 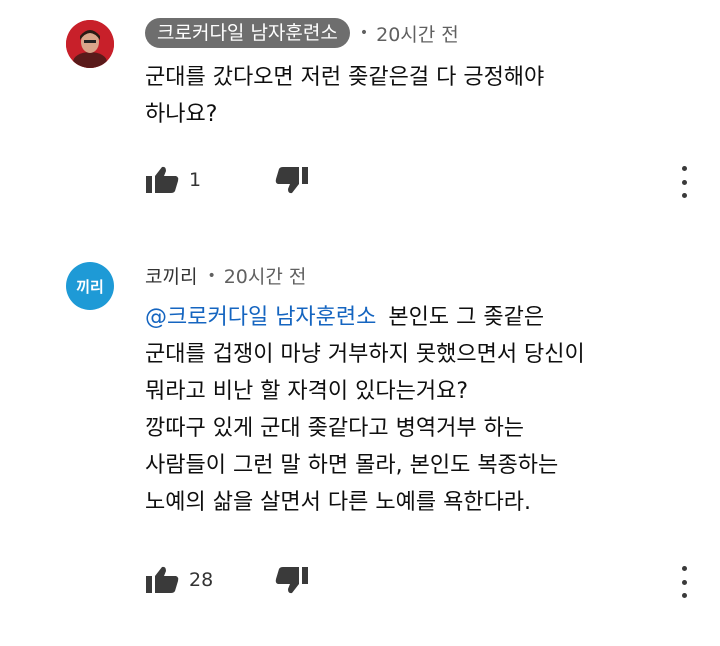 I want to click on like-button: 1, so click(x=173, y=180).